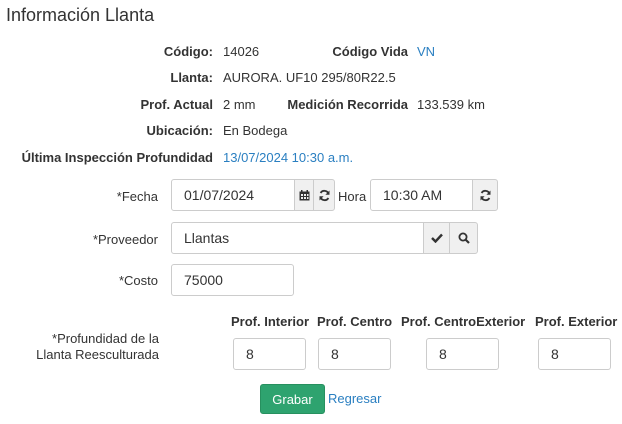  What do you see at coordinates (576, 321) in the screenshot?
I see `col-prof-exterior: Prof. Exterior` at bounding box center [576, 321].